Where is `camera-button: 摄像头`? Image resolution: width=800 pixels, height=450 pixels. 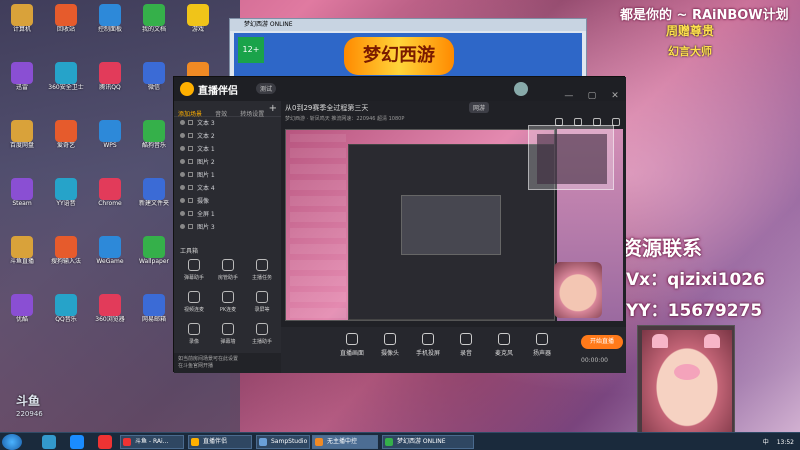 camera-button: 摄像头 is located at coordinates (390, 345).